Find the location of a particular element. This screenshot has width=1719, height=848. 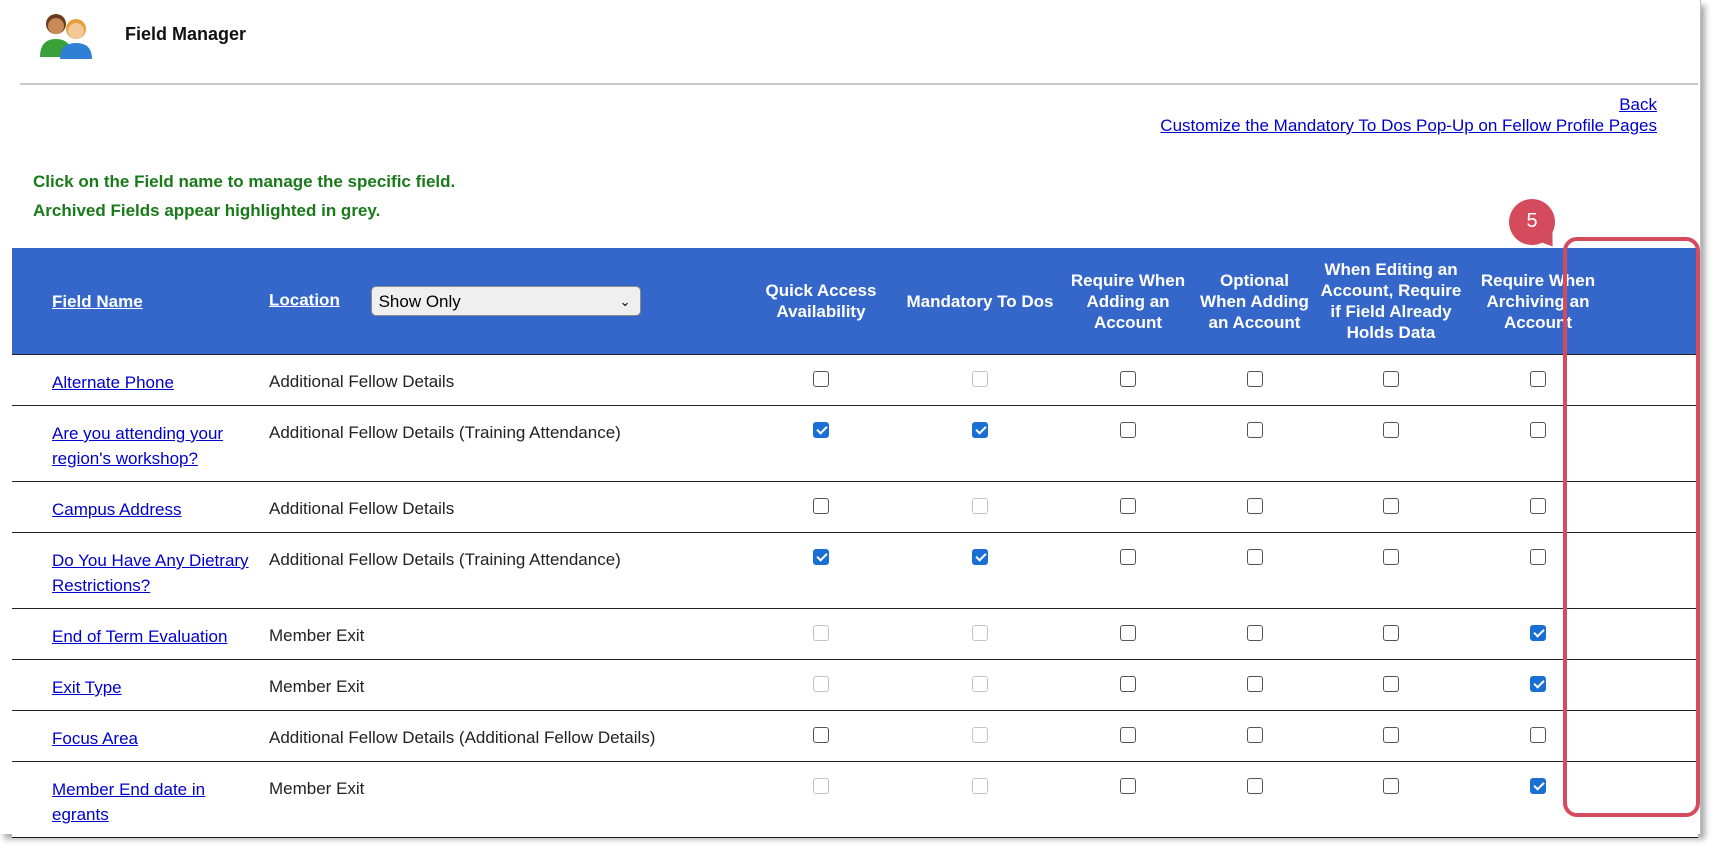

field-name-link: Campus Address is located at coordinates (116, 509).